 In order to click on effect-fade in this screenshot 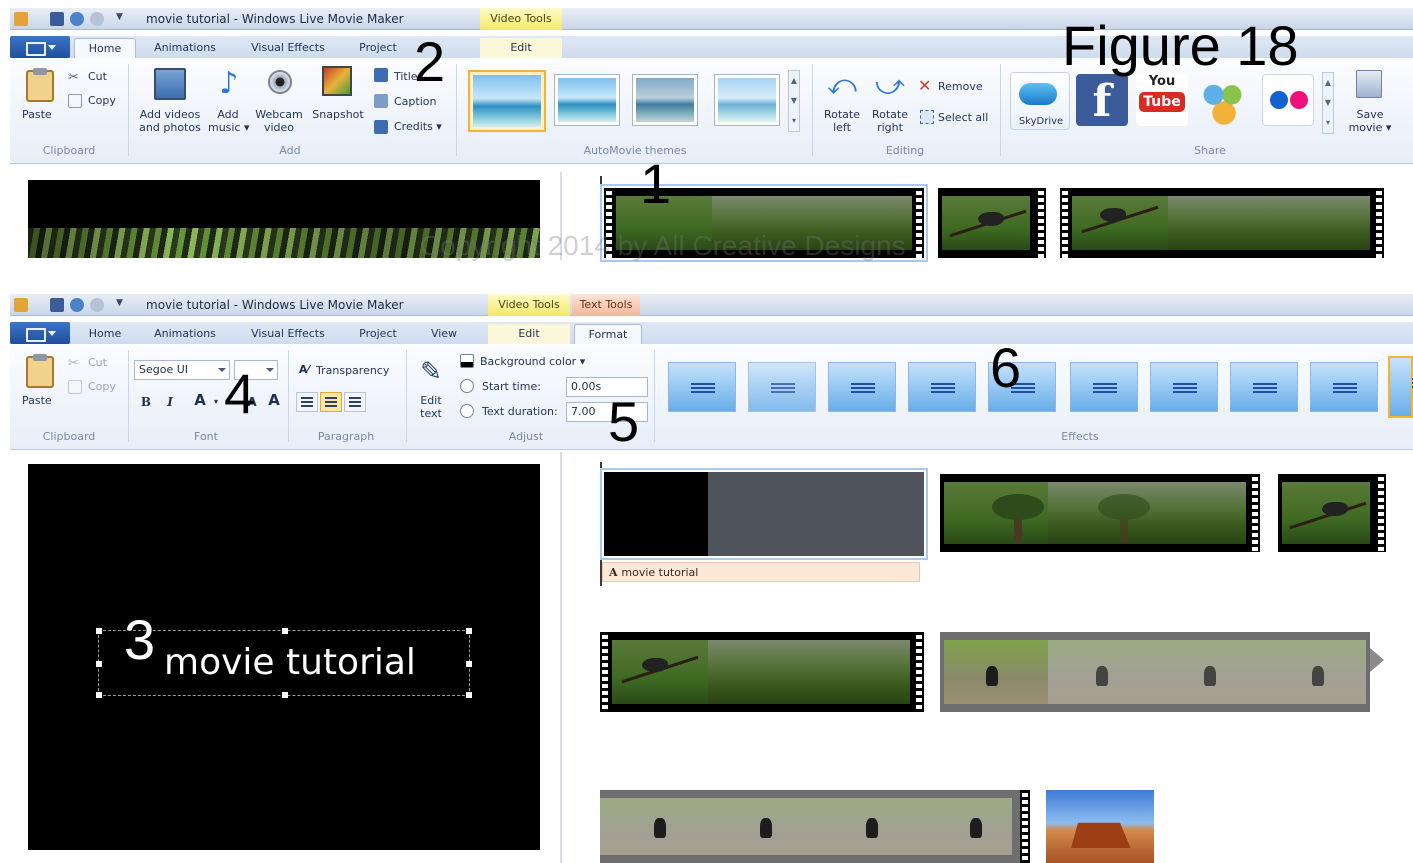, I will do `click(782, 387)`.